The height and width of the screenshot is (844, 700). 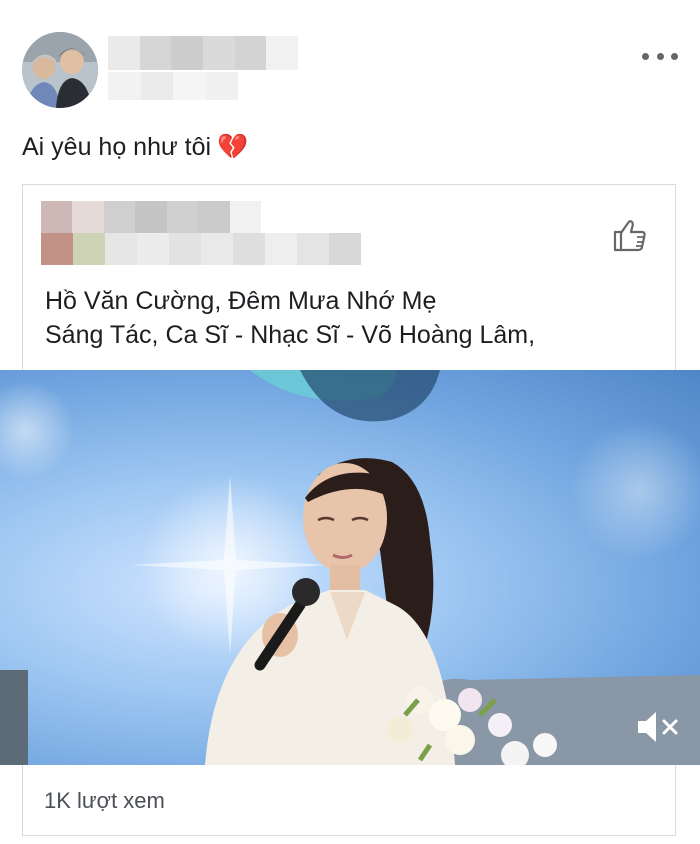 I want to click on post-caption: Ai yêu họ như tôi 💔, so click(x=135, y=147).